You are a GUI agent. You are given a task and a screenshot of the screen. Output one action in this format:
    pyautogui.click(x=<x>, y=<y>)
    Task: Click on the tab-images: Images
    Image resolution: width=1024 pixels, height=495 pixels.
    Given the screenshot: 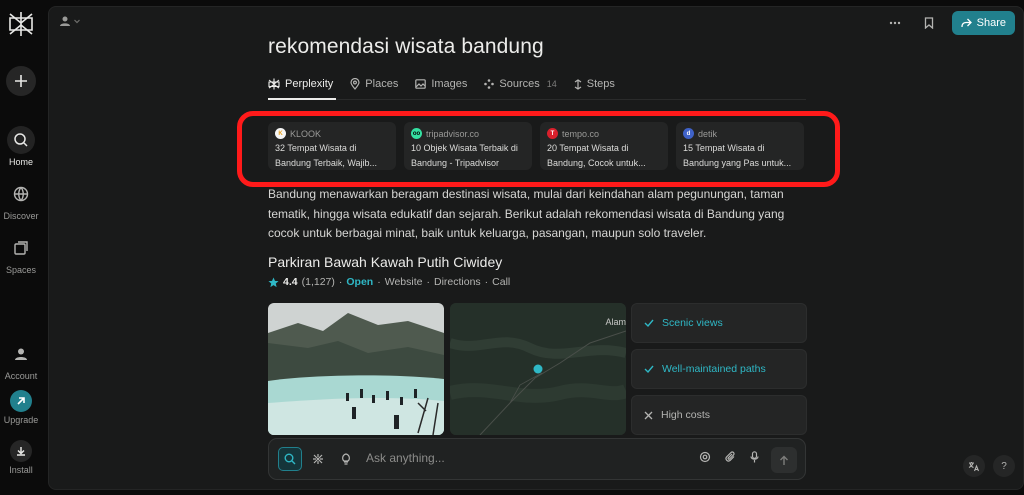 What is the action you would take?
    pyautogui.click(x=441, y=84)
    